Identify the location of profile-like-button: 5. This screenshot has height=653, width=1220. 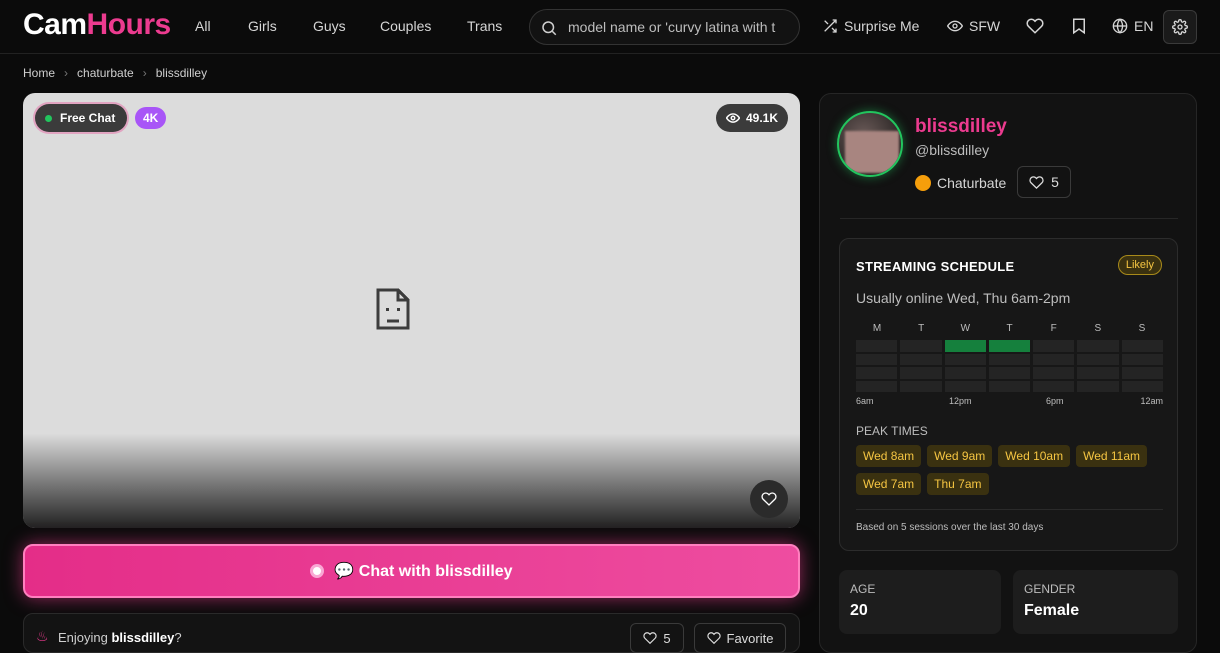
(1044, 182).